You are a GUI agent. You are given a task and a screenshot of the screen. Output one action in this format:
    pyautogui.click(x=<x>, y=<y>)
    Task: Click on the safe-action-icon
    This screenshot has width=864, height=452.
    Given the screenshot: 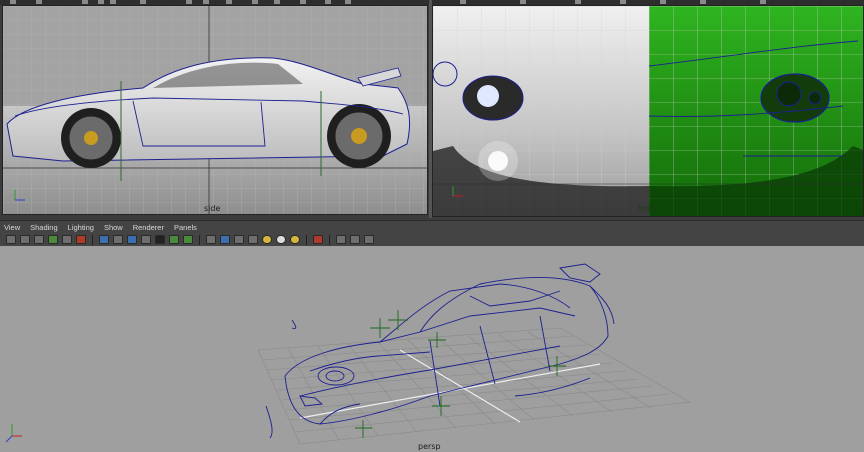 What is the action you would take?
    pyautogui.click(x=174, y=239)
    